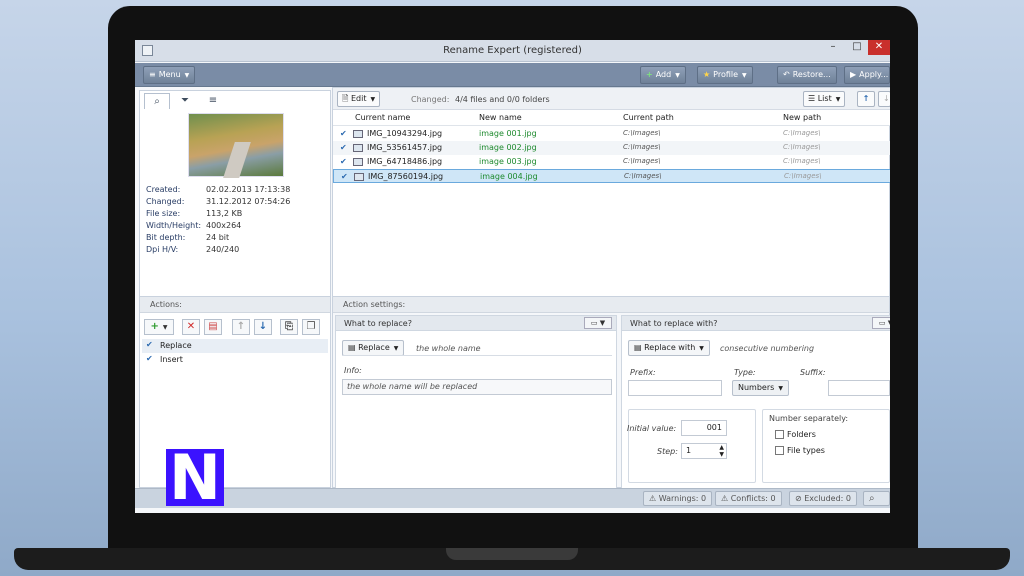 This screenshot has width=1024, height=576. What do you see at coordinates (779, 434) in the screenshot?
I see `folders-checkbox` at bounding box center [779, 434].